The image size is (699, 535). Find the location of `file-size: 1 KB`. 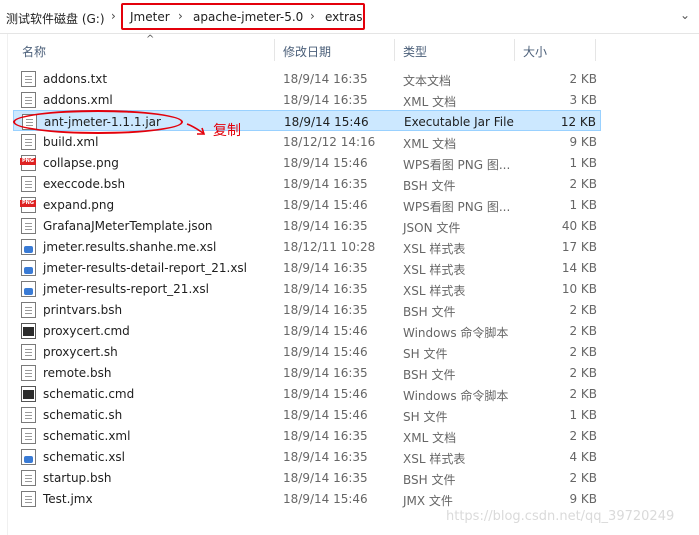

file-size: 1 KB is located at coordinates (583, 205).